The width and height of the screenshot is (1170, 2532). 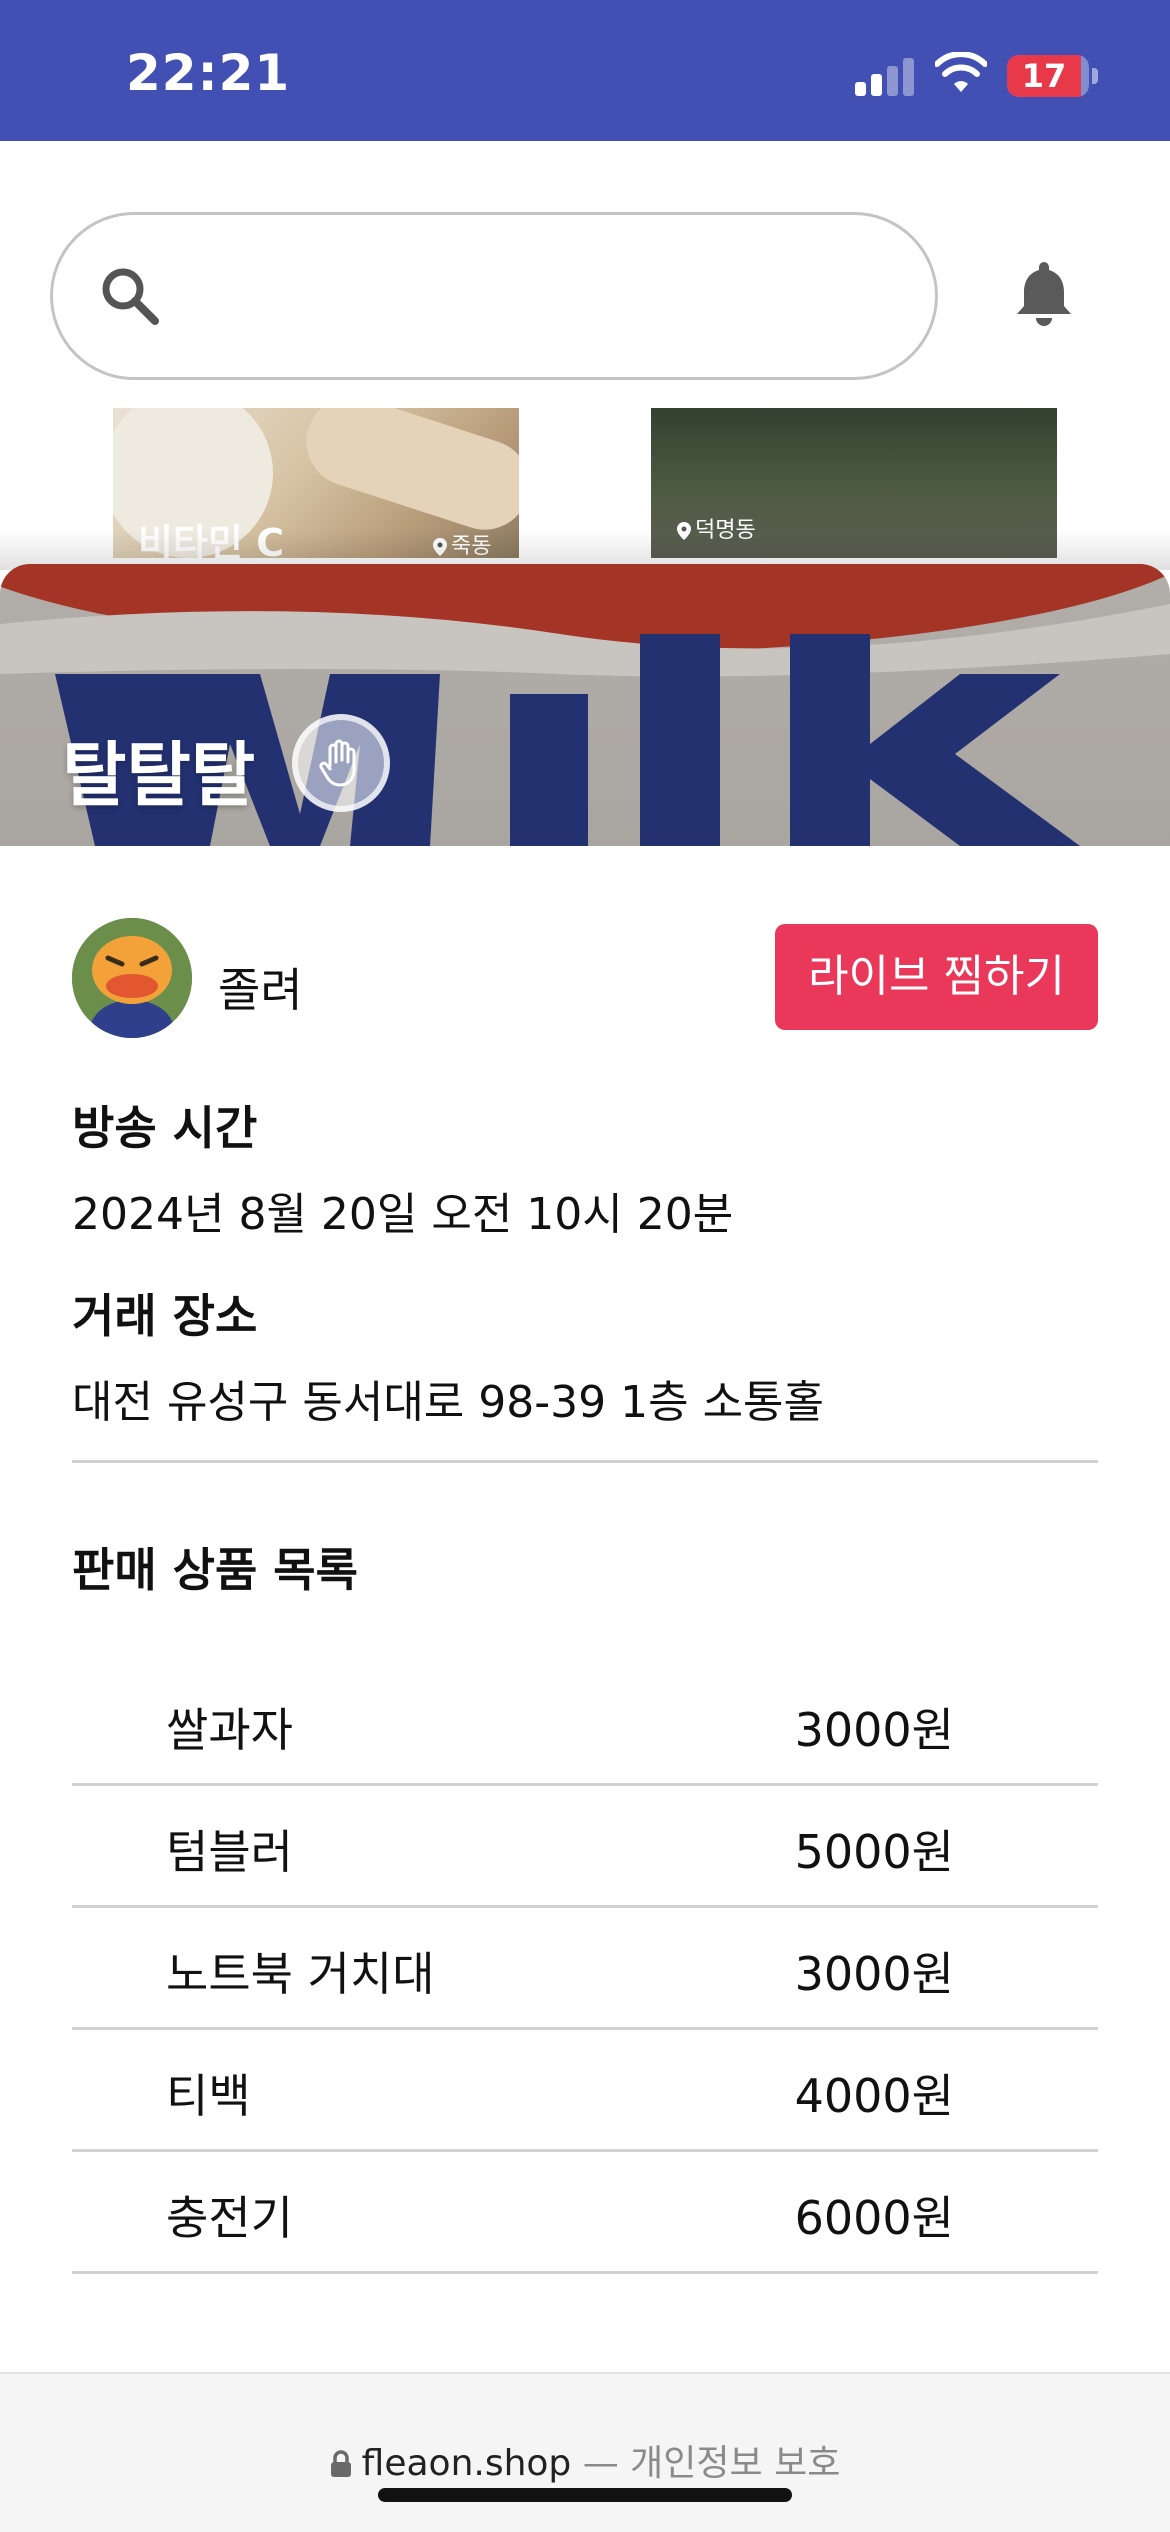 I want to click on trade-place-label: 거래 장소, so click(x=165, y=1316).